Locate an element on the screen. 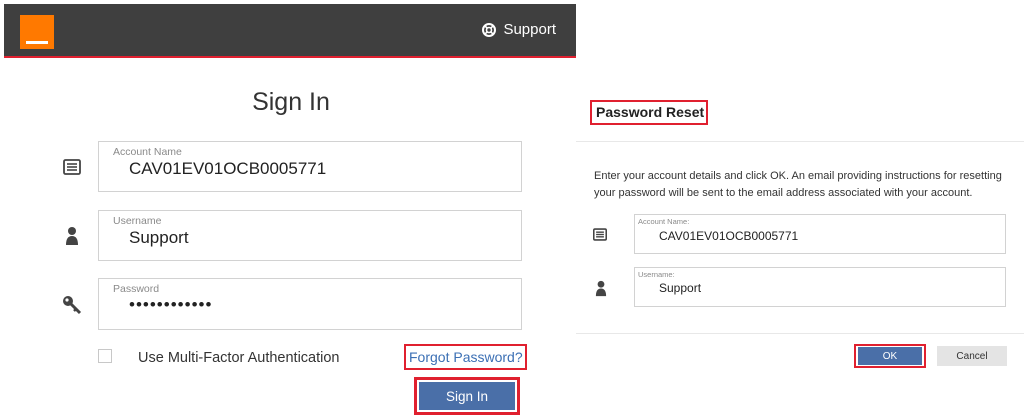 Image resolution: width=1024 pixels, height=417 pixels. top-navigation-bar: Support is located at coordinates (290, 30).